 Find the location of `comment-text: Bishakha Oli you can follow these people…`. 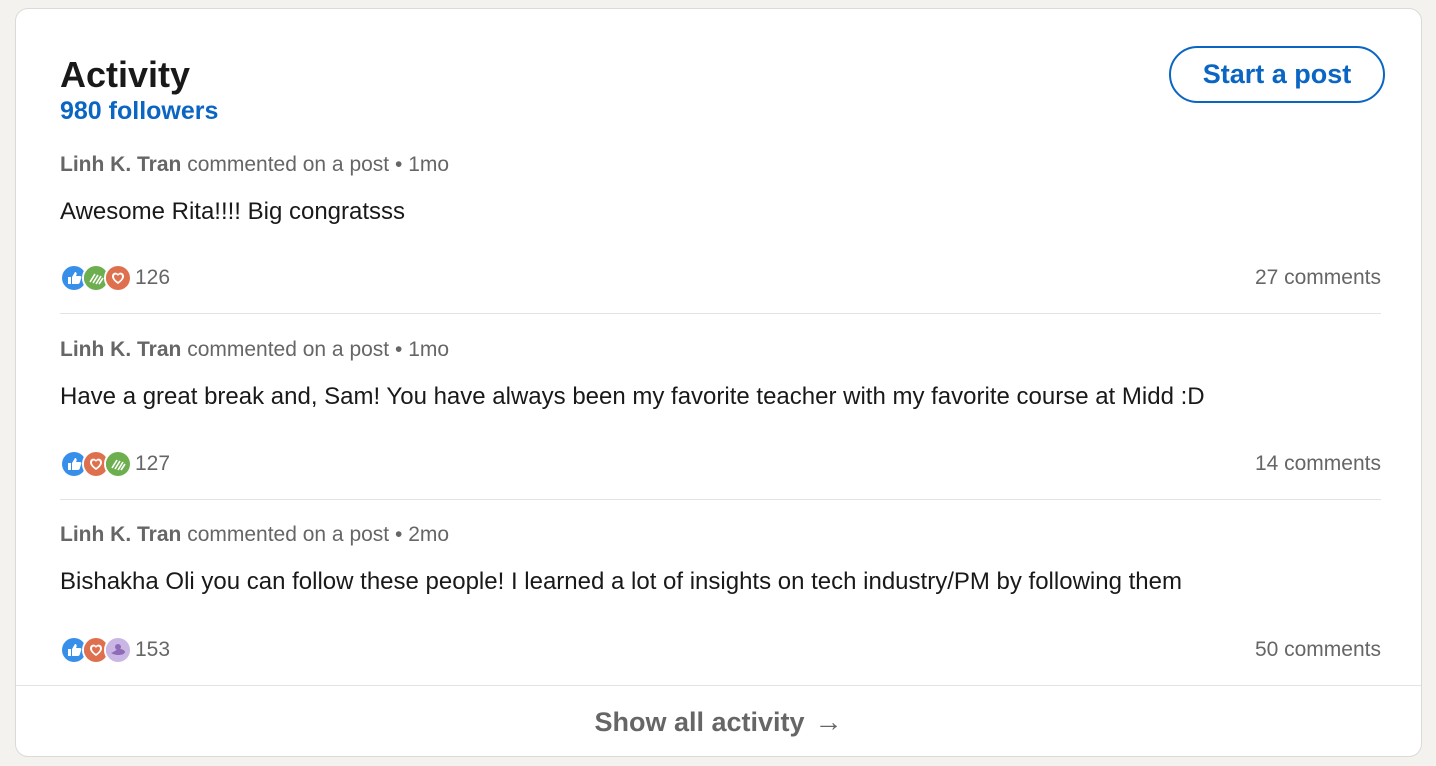

comment-text: Bishakha Oli you can follow these people… is located at coordinates (720, 582).